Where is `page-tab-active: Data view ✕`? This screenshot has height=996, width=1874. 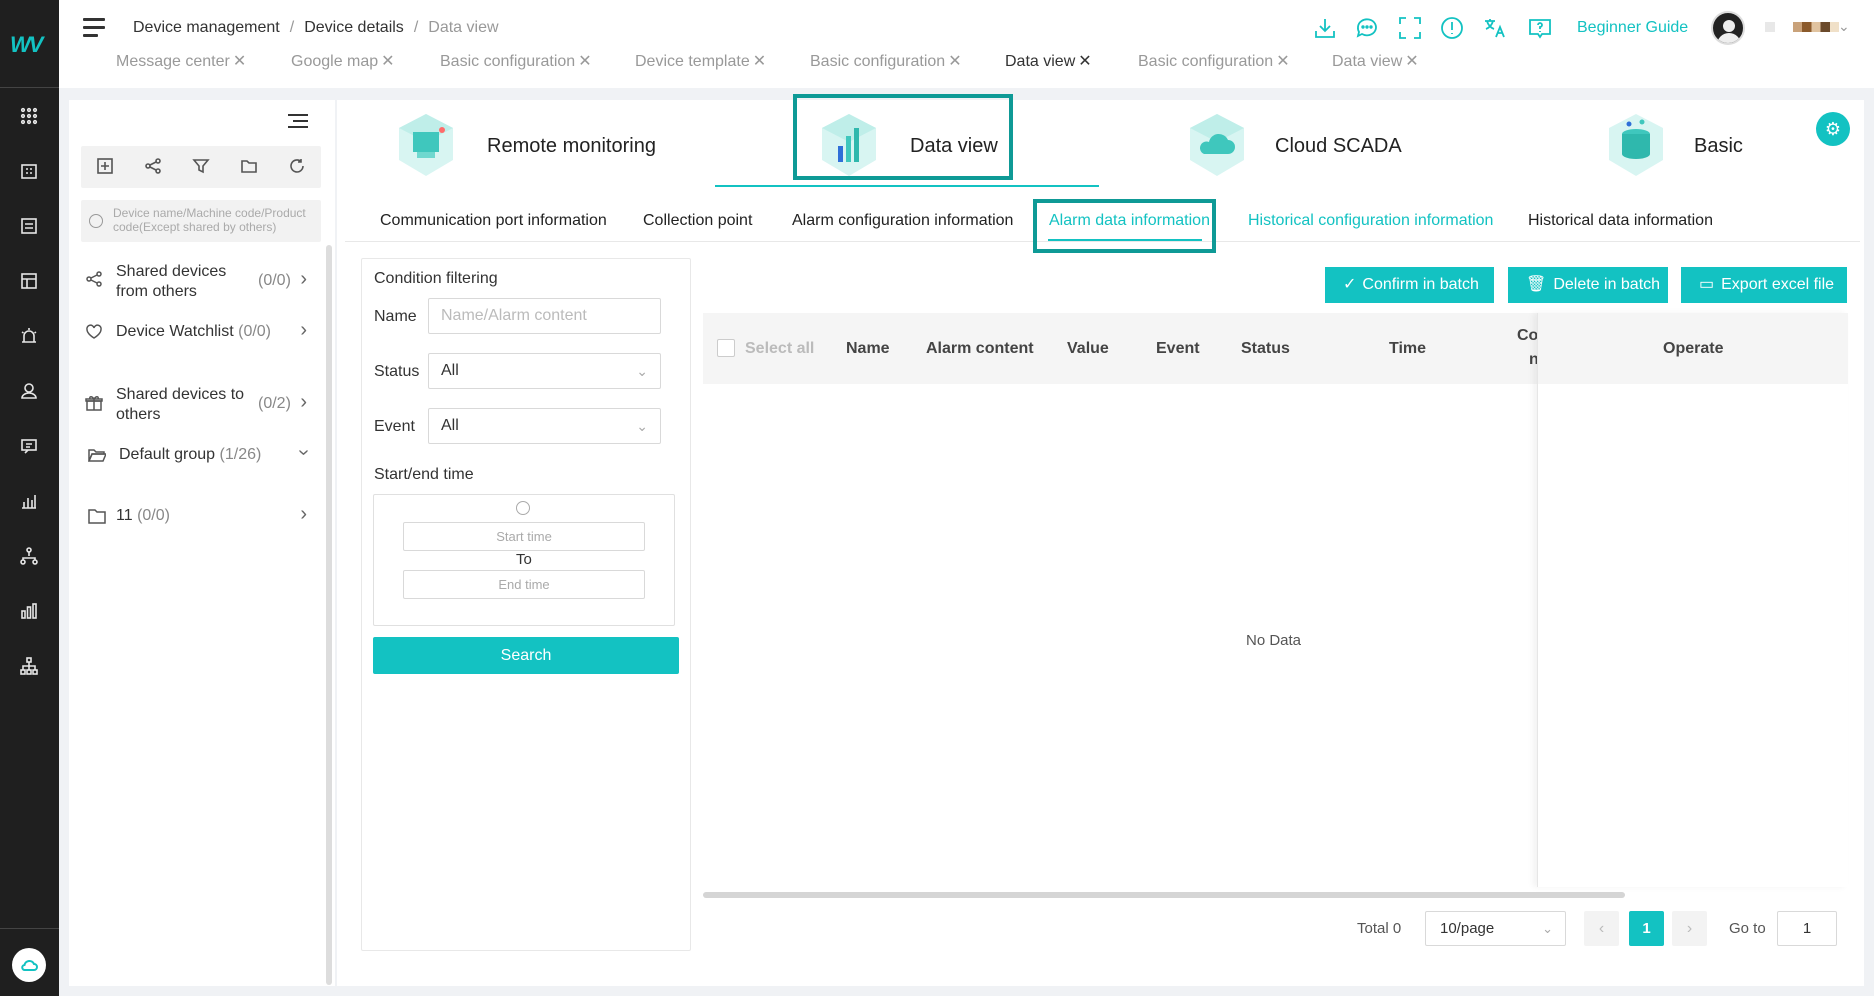 page-tab-active: Data view ✕ is located at coordinates (1048, 61).